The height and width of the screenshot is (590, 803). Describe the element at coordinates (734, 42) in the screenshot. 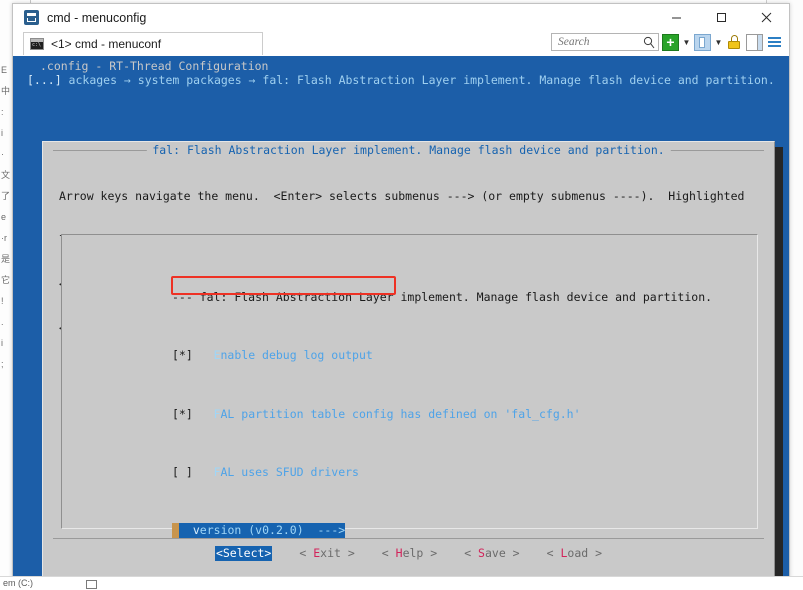

I see `lock-icon` at that location.